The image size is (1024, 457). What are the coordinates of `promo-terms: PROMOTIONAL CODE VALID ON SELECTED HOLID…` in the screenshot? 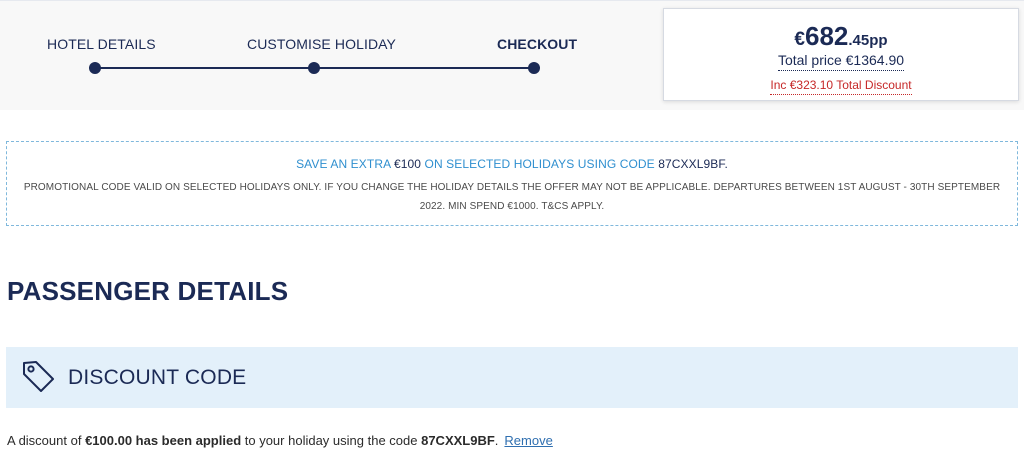 It's located at (512, 197).